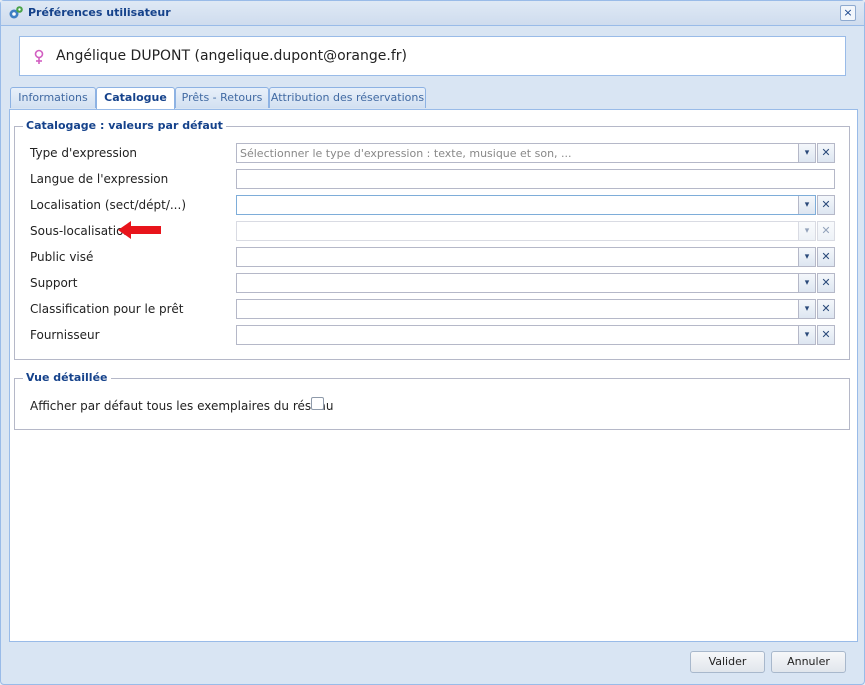  What do you see at coordinates (526, 309) in the screenshot?
I see `classification-pret-combo: ▾` at bounding box center [526, 309].